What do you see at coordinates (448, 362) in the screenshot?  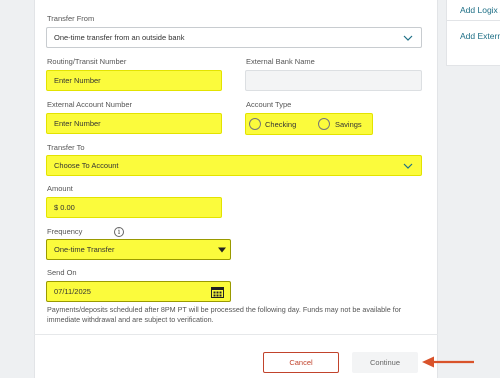 I see `arrow-left-icon` at bounding box center [448, 362].